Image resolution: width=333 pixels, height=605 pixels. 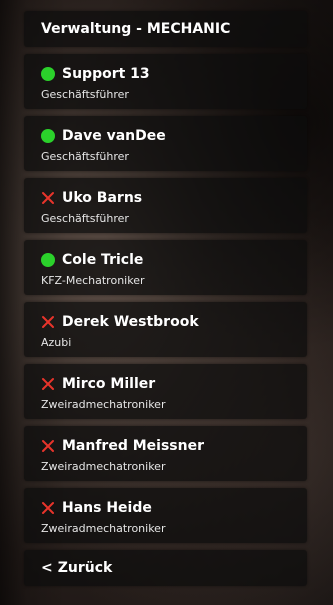 I want to click on menu-header: Verwaltung - MECHANIC, so click(x=165, y=29).